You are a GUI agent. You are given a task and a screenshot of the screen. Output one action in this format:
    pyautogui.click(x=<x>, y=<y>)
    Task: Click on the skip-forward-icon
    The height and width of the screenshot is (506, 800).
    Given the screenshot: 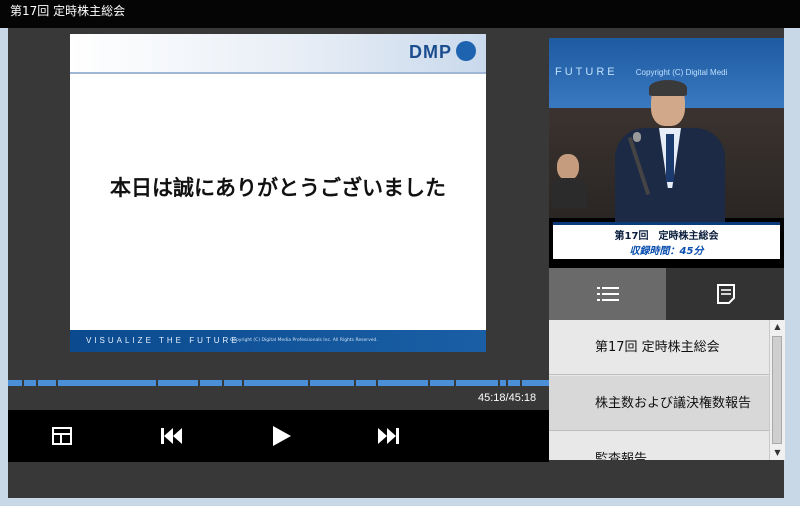 What is the action you would take?
    pyautogui.click(x=388, y=436)
    